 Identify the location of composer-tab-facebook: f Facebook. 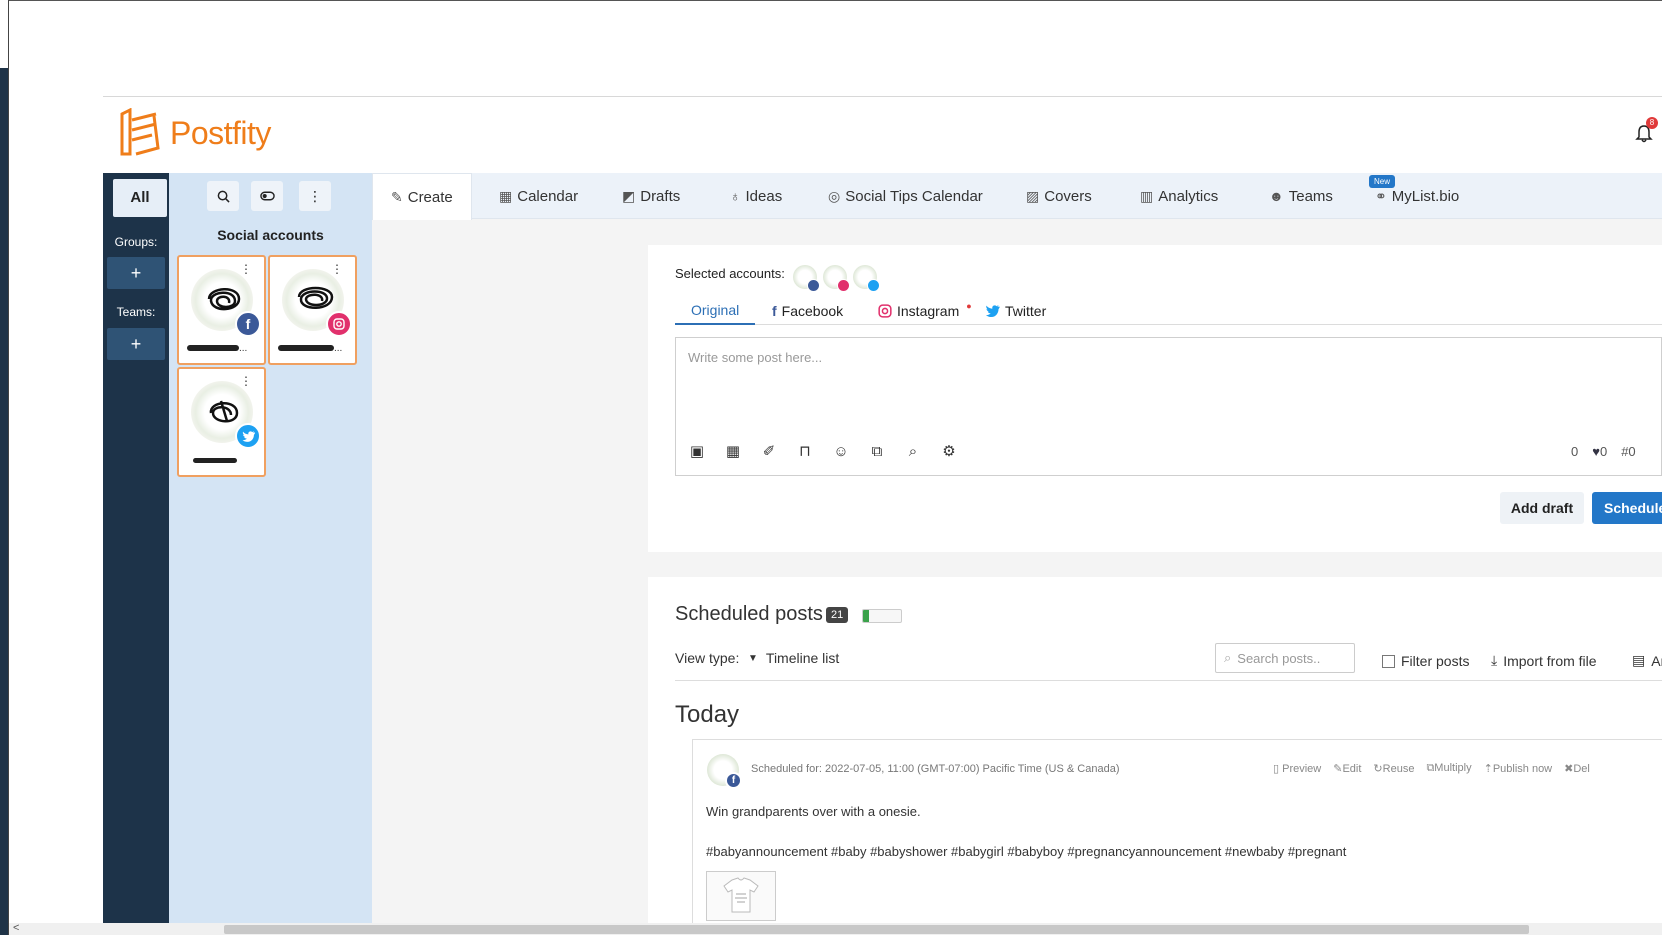
(807, 311).